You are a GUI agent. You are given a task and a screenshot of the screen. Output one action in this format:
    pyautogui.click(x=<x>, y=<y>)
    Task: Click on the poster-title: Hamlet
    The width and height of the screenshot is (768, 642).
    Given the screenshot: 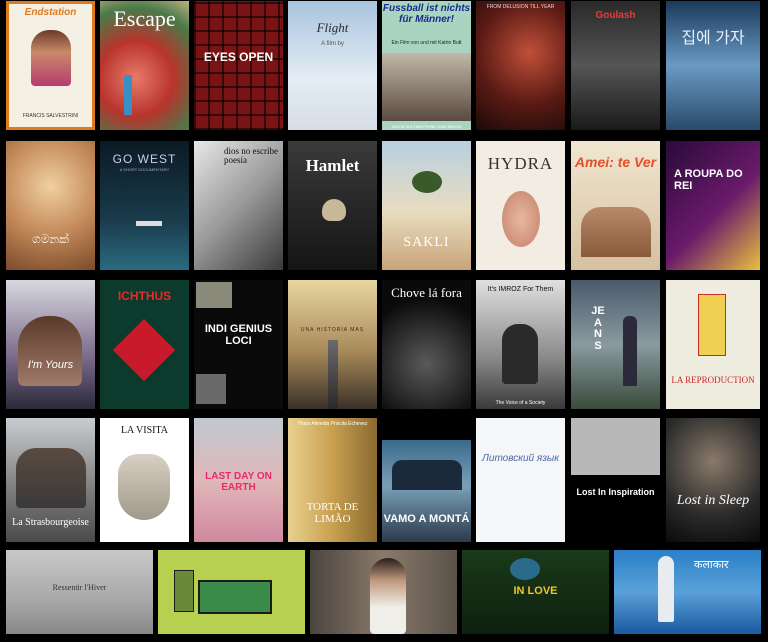 What is the action you would take?
    pyautogui.click(x=332, y=165)
    